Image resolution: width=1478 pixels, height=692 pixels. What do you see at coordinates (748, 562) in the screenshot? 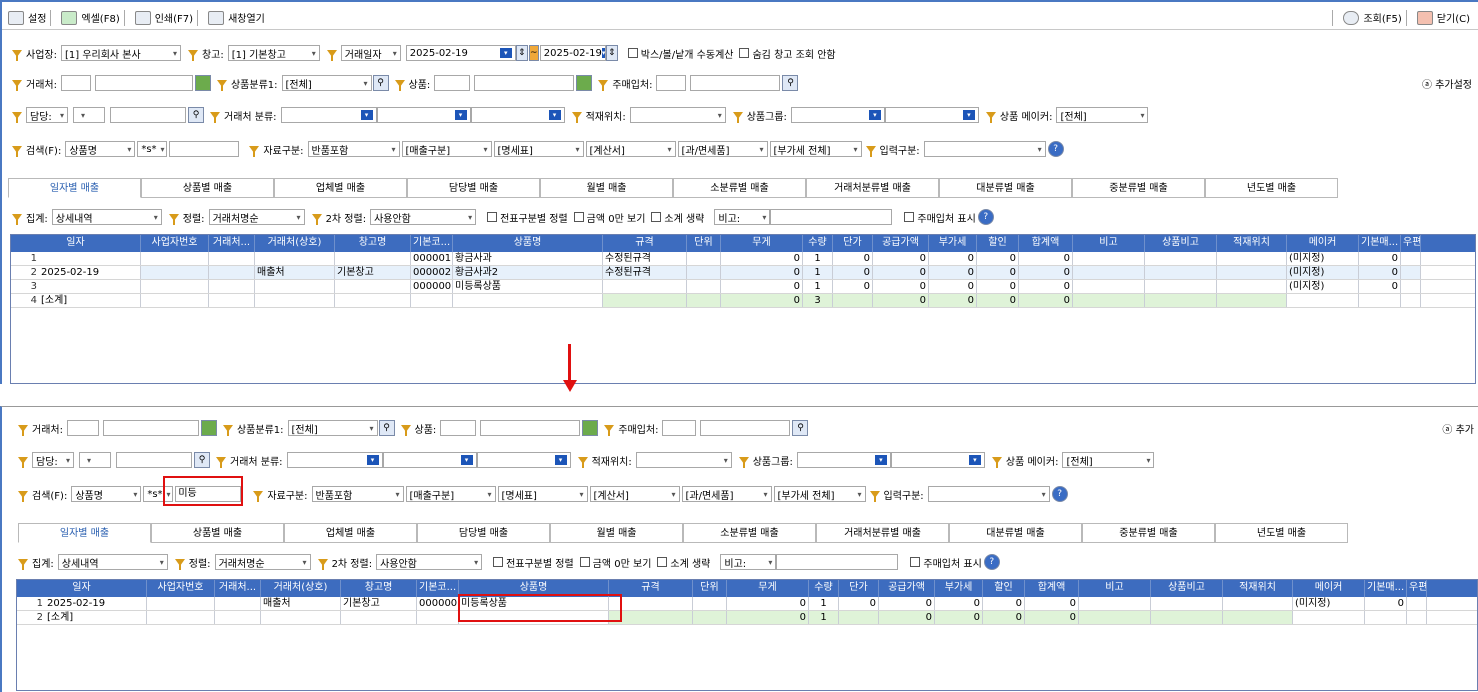
I see `note-select: 비고: ▾` at bounding box center [748, 562].